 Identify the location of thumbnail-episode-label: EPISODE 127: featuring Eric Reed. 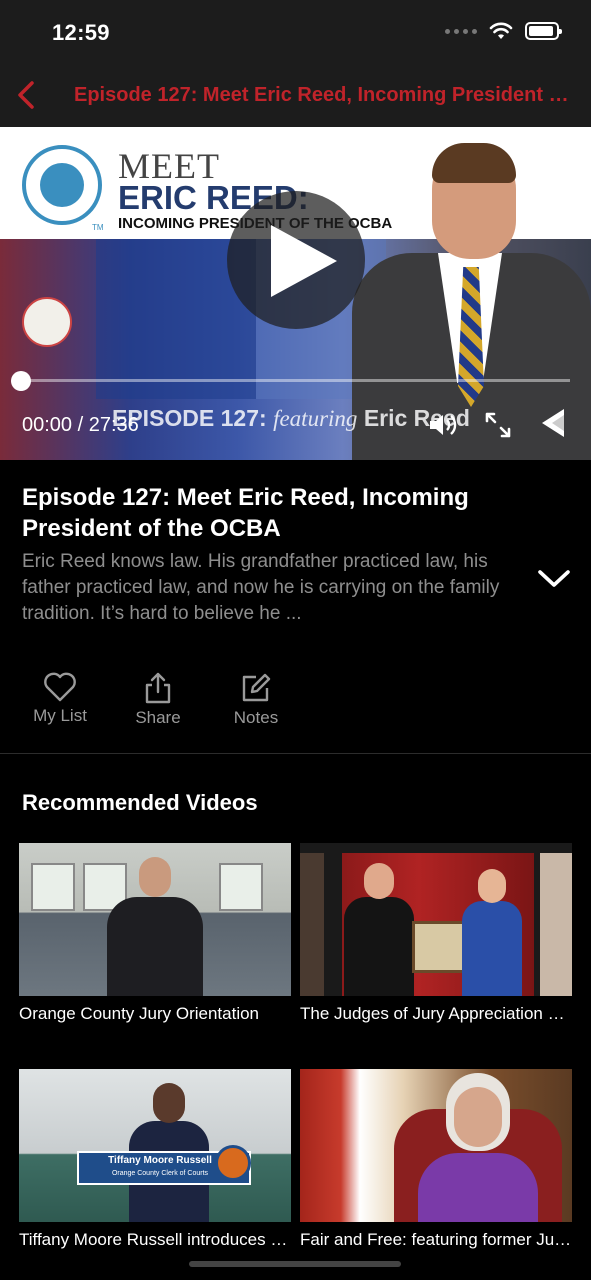
(291, 418).